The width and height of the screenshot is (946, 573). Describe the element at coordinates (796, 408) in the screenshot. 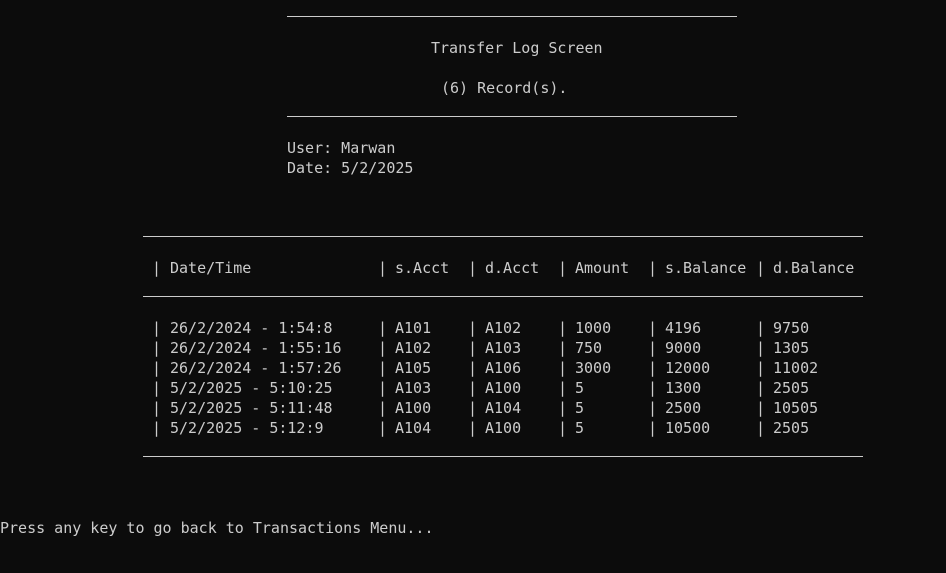

I see `cell-d-balance: 10505` at that location.